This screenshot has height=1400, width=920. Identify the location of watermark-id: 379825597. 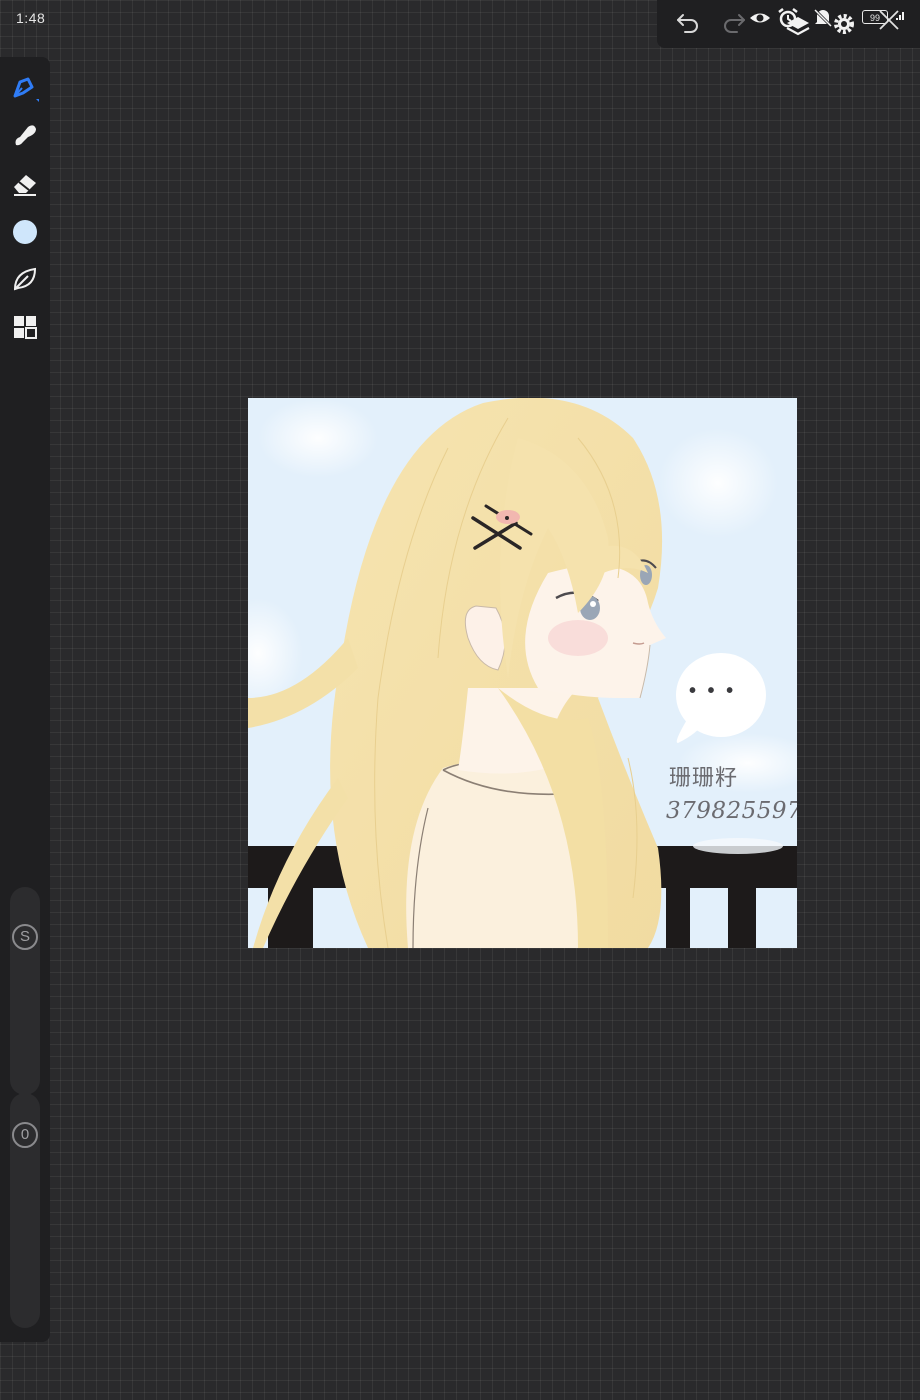
(731, 811).